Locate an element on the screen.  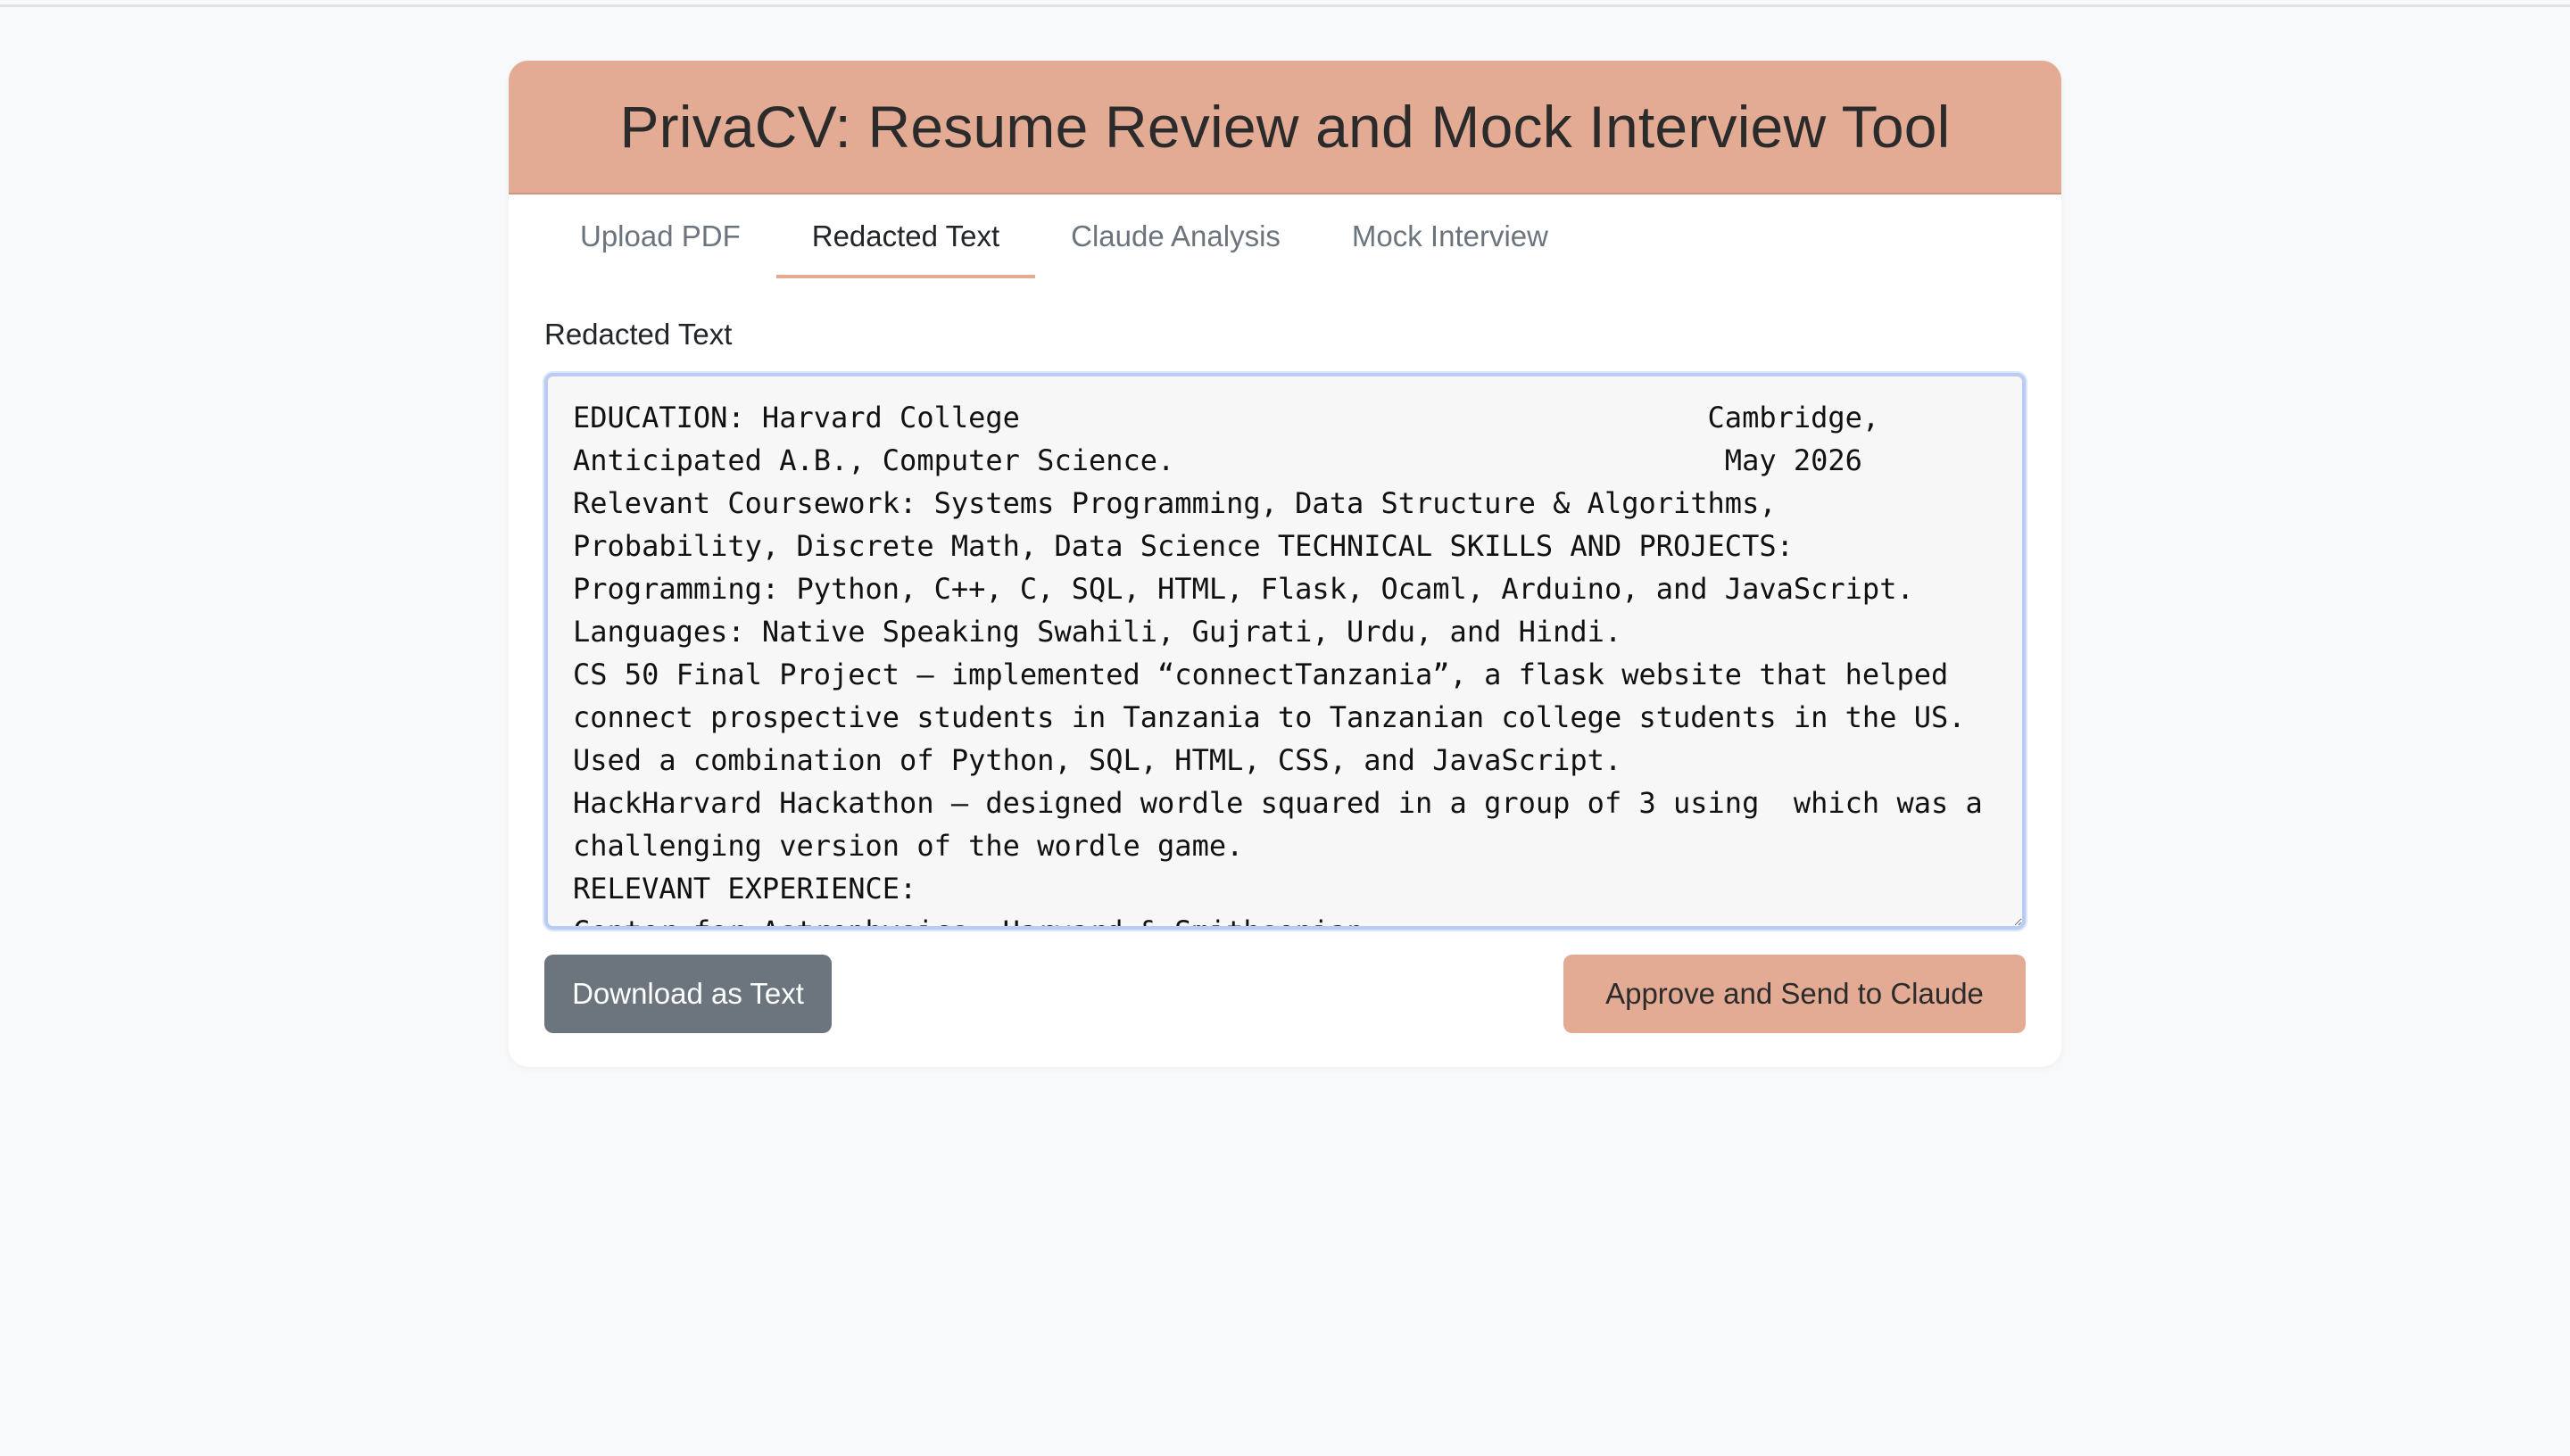
tab-claude-analysis: Claude Analysis is located at coordinates (1175, 236).